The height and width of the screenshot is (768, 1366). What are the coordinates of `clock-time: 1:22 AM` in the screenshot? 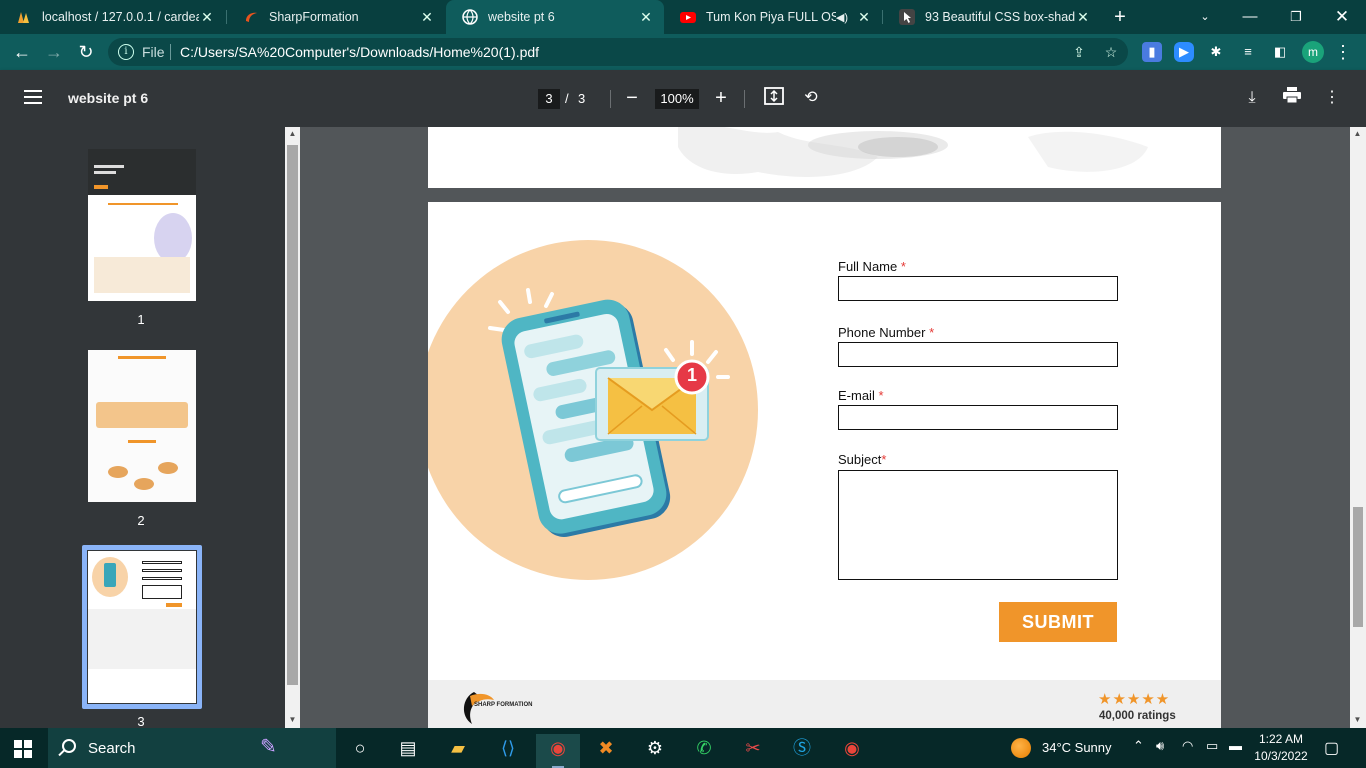 It's located at (1281, 739).